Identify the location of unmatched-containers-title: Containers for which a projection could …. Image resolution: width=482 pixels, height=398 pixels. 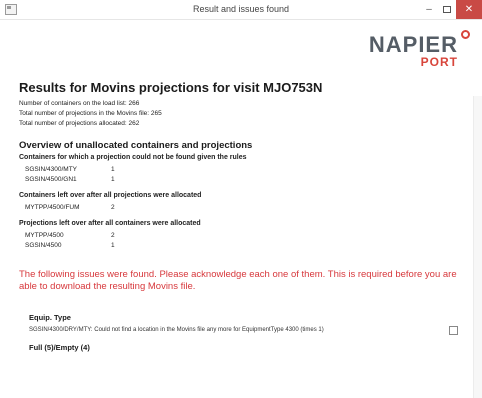
(133, 157).